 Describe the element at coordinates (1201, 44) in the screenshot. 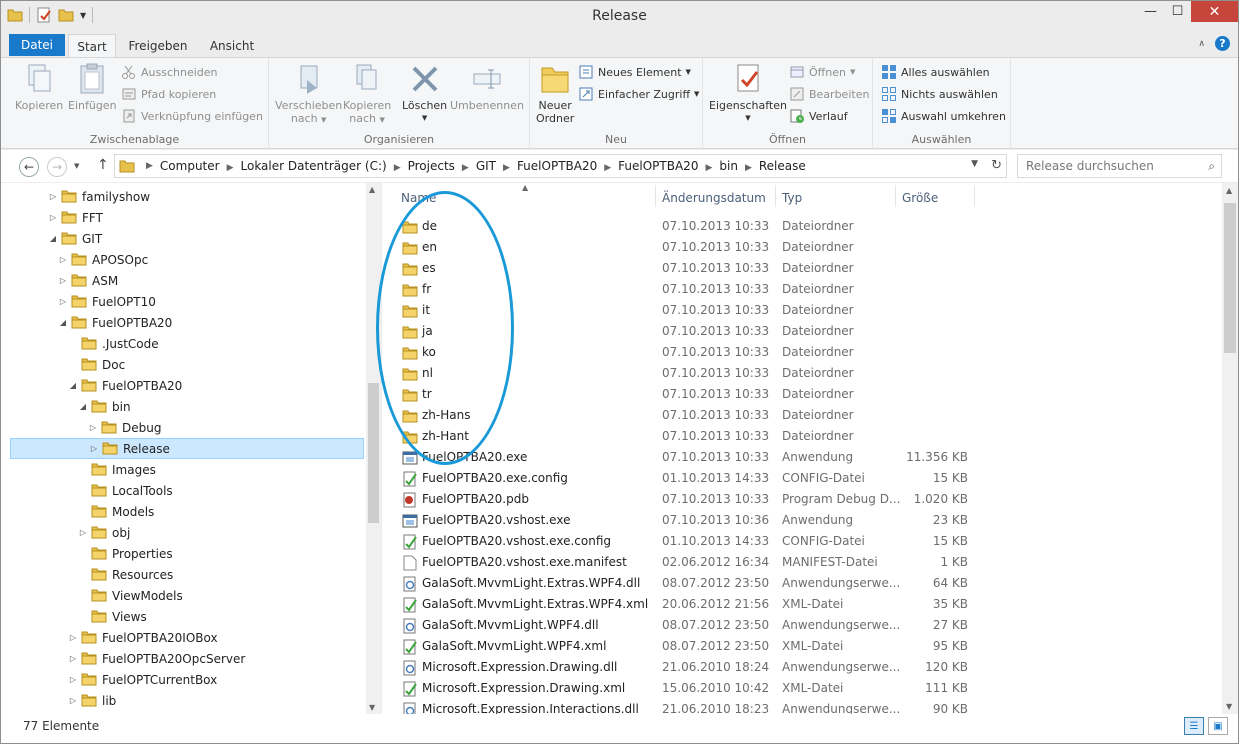

I see `ribbon-collapse-icon: ∧` at that location.